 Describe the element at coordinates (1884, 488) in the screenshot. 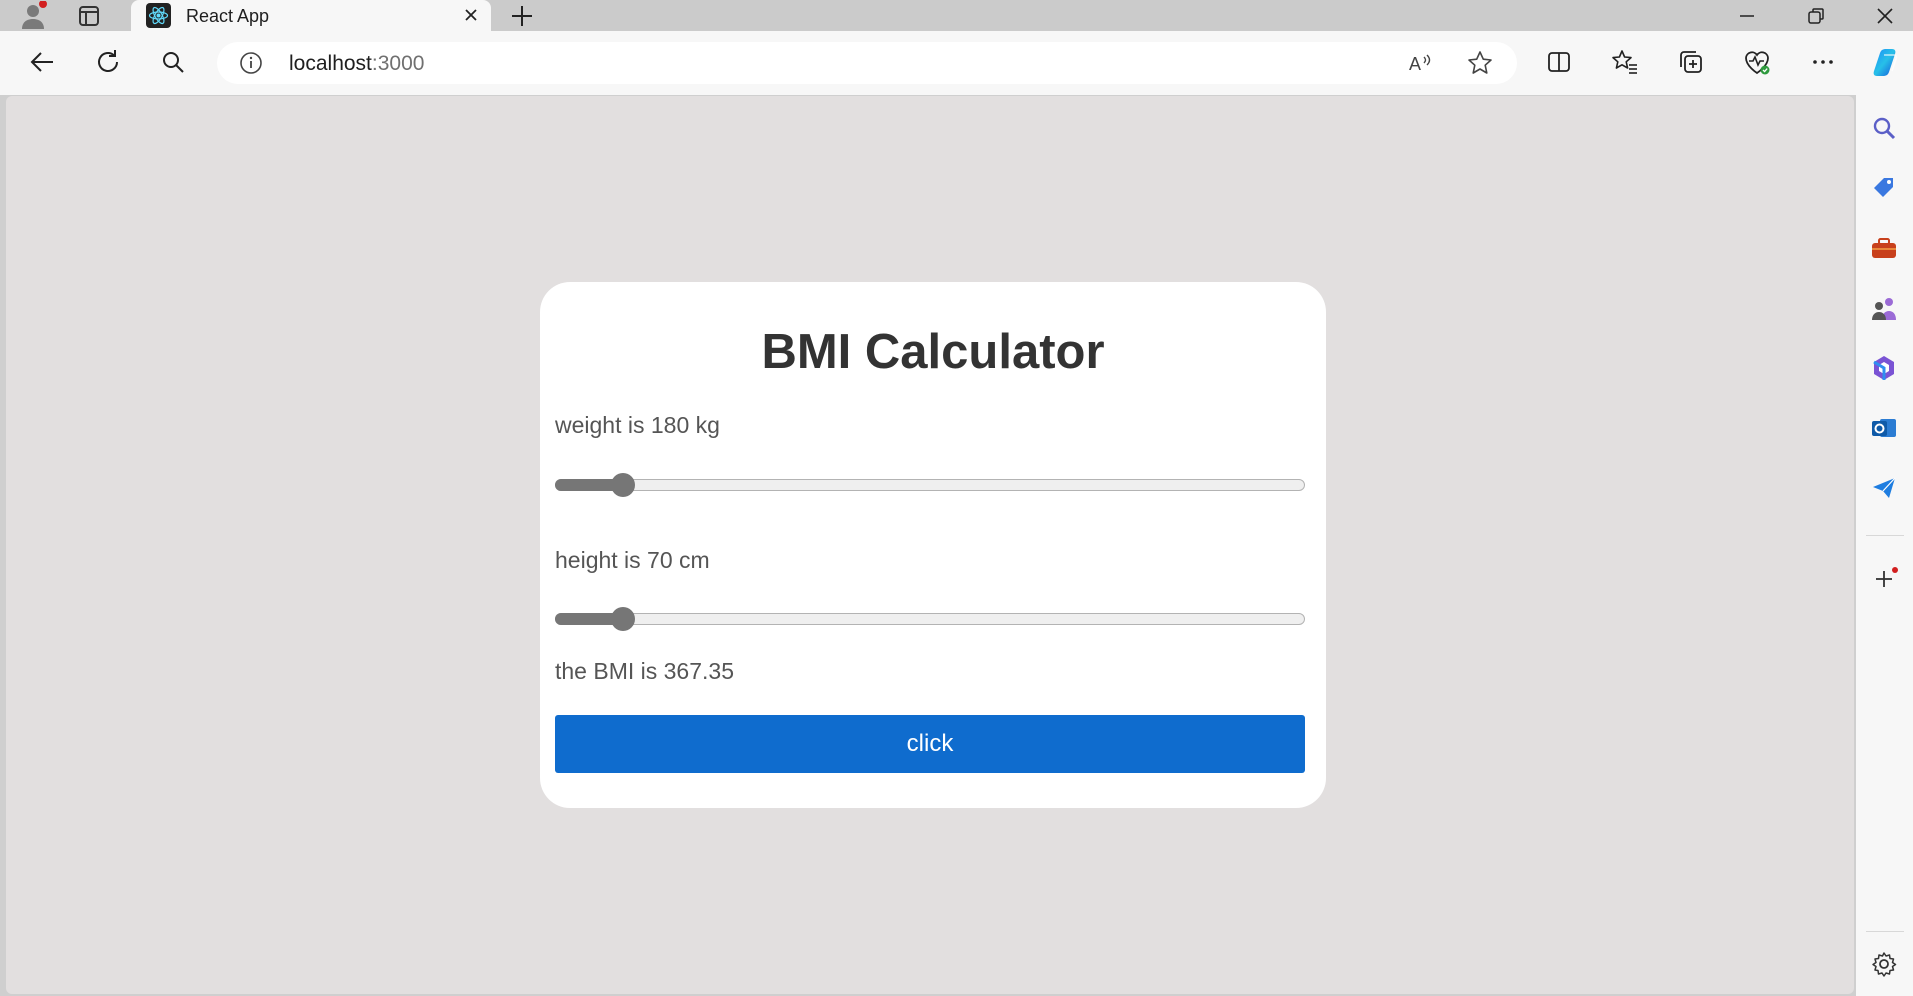

I see `send-icon` at that location.